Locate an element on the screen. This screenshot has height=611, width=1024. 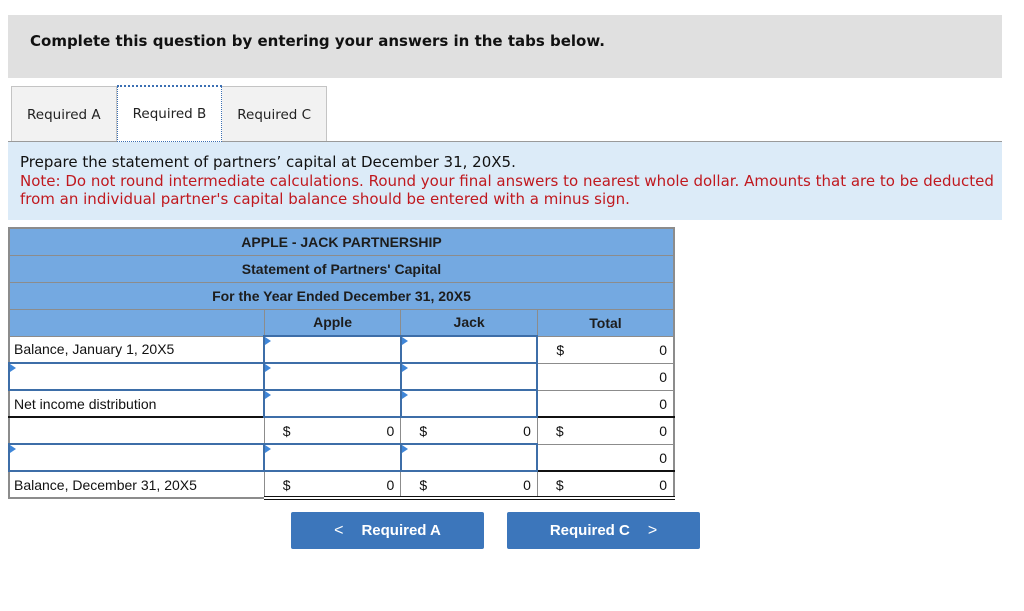
apple-ending-balance-cell: $0 is located at coordinates (332, 485).